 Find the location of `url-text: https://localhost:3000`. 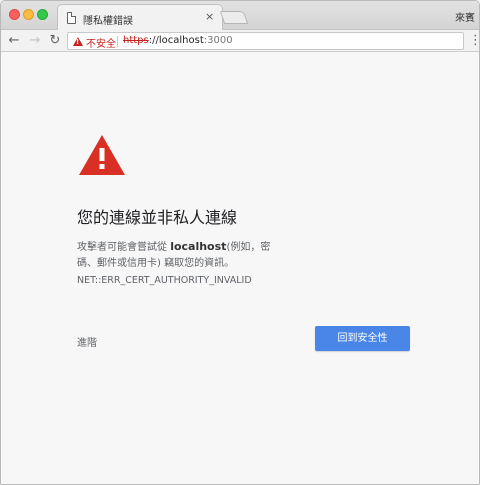

url-text: https://localhost:3000 is located at coordinates (178, 40).